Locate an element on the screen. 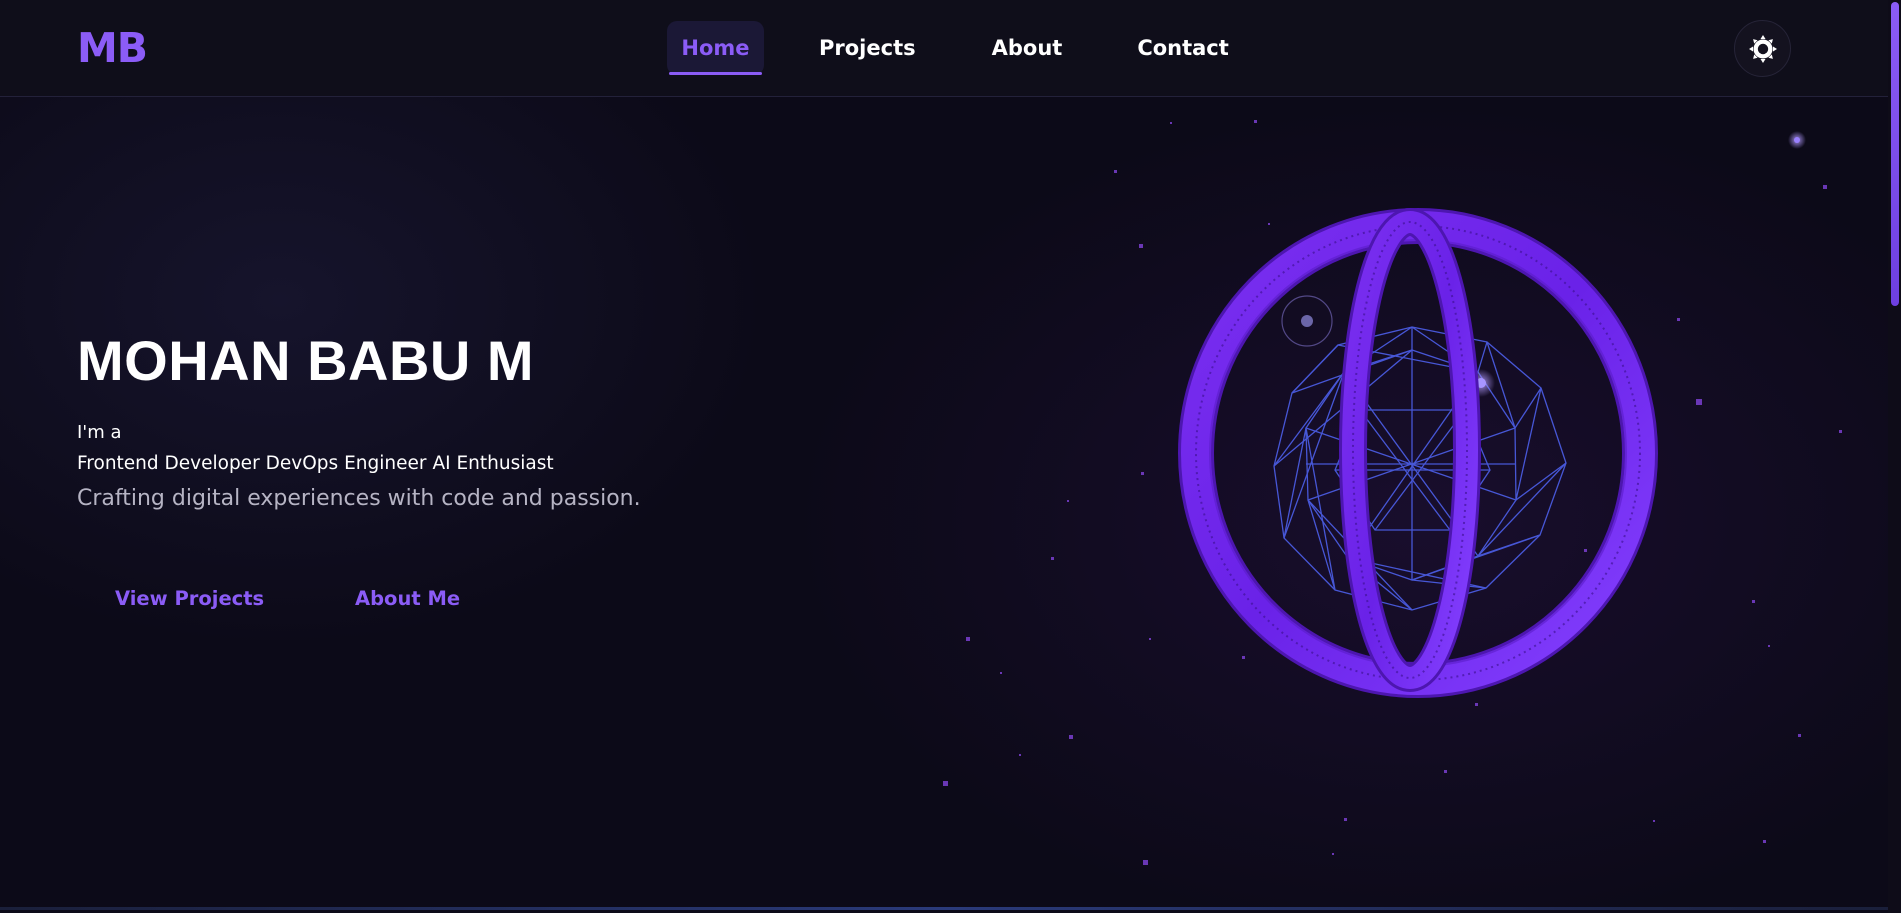 The image size is (1901, 913). hero-intro: I'm a is located at coordinates (99, 432).